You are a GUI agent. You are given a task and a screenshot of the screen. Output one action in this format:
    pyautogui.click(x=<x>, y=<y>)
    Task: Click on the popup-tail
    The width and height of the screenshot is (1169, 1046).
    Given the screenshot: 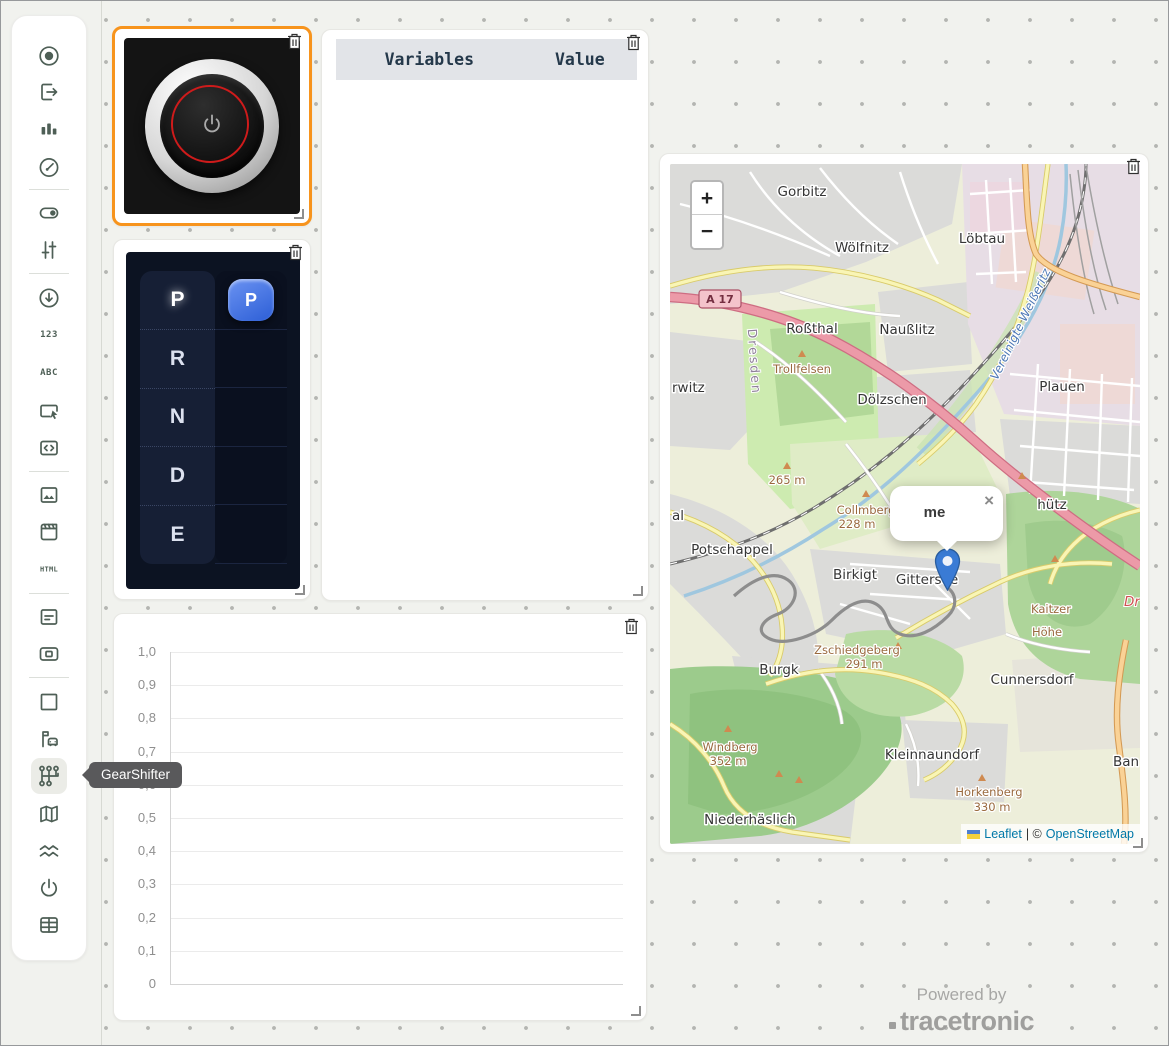 What is the action you would take?
    pyautogui.click(x=947, y=545)
    